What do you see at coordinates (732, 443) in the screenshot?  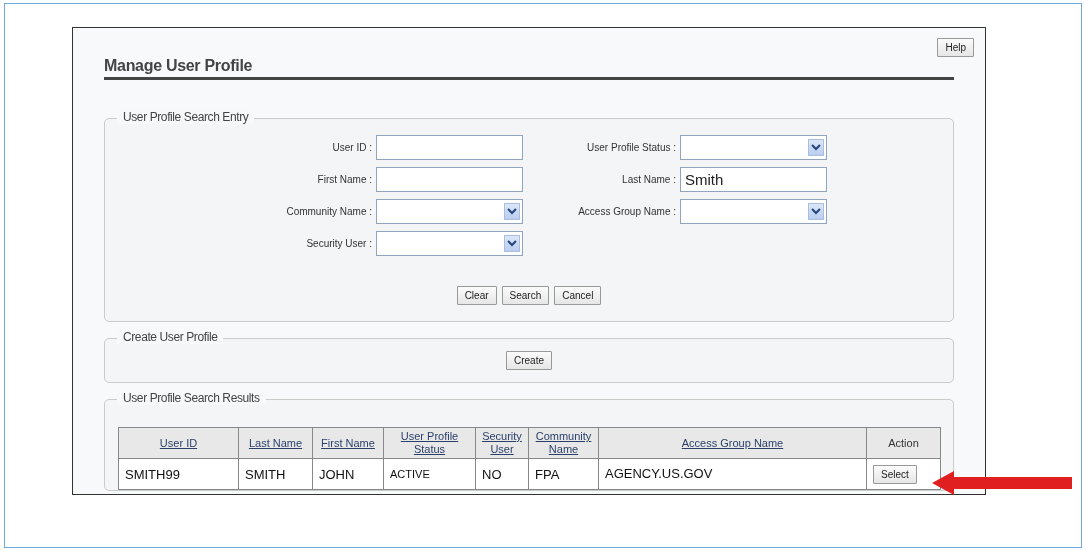 I see `column-header-link: Access Group Name` at bounding box center [732, 443].